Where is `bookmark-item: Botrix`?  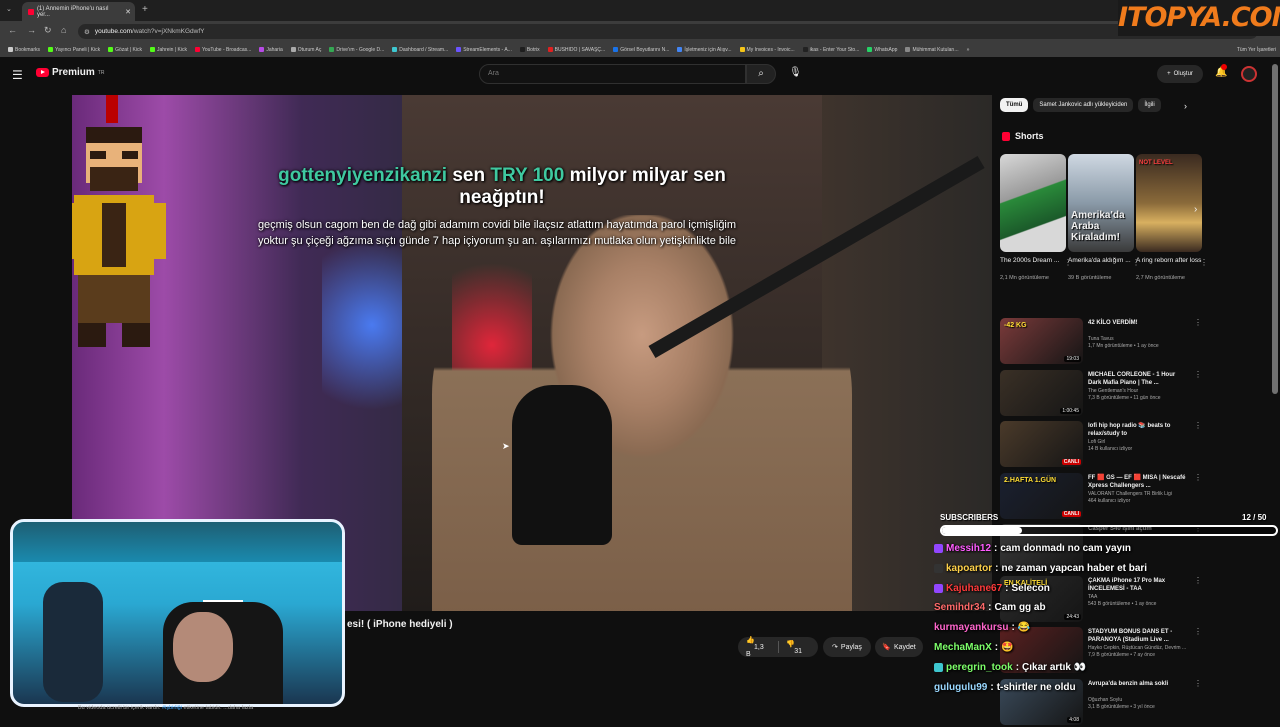 bookmark-item: Botrix is located at coordinates (530, 50).